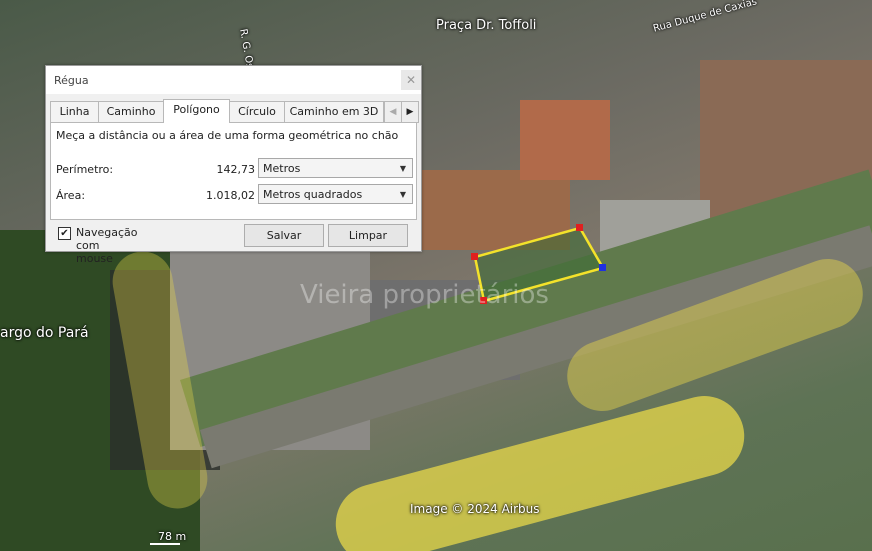 Image resolution: width=872 pixels, height=551 pixels. Describe the element at coordinates (410, 112) in the screenshot. I see `tab-scroll-right-icon: ▶` at that location.